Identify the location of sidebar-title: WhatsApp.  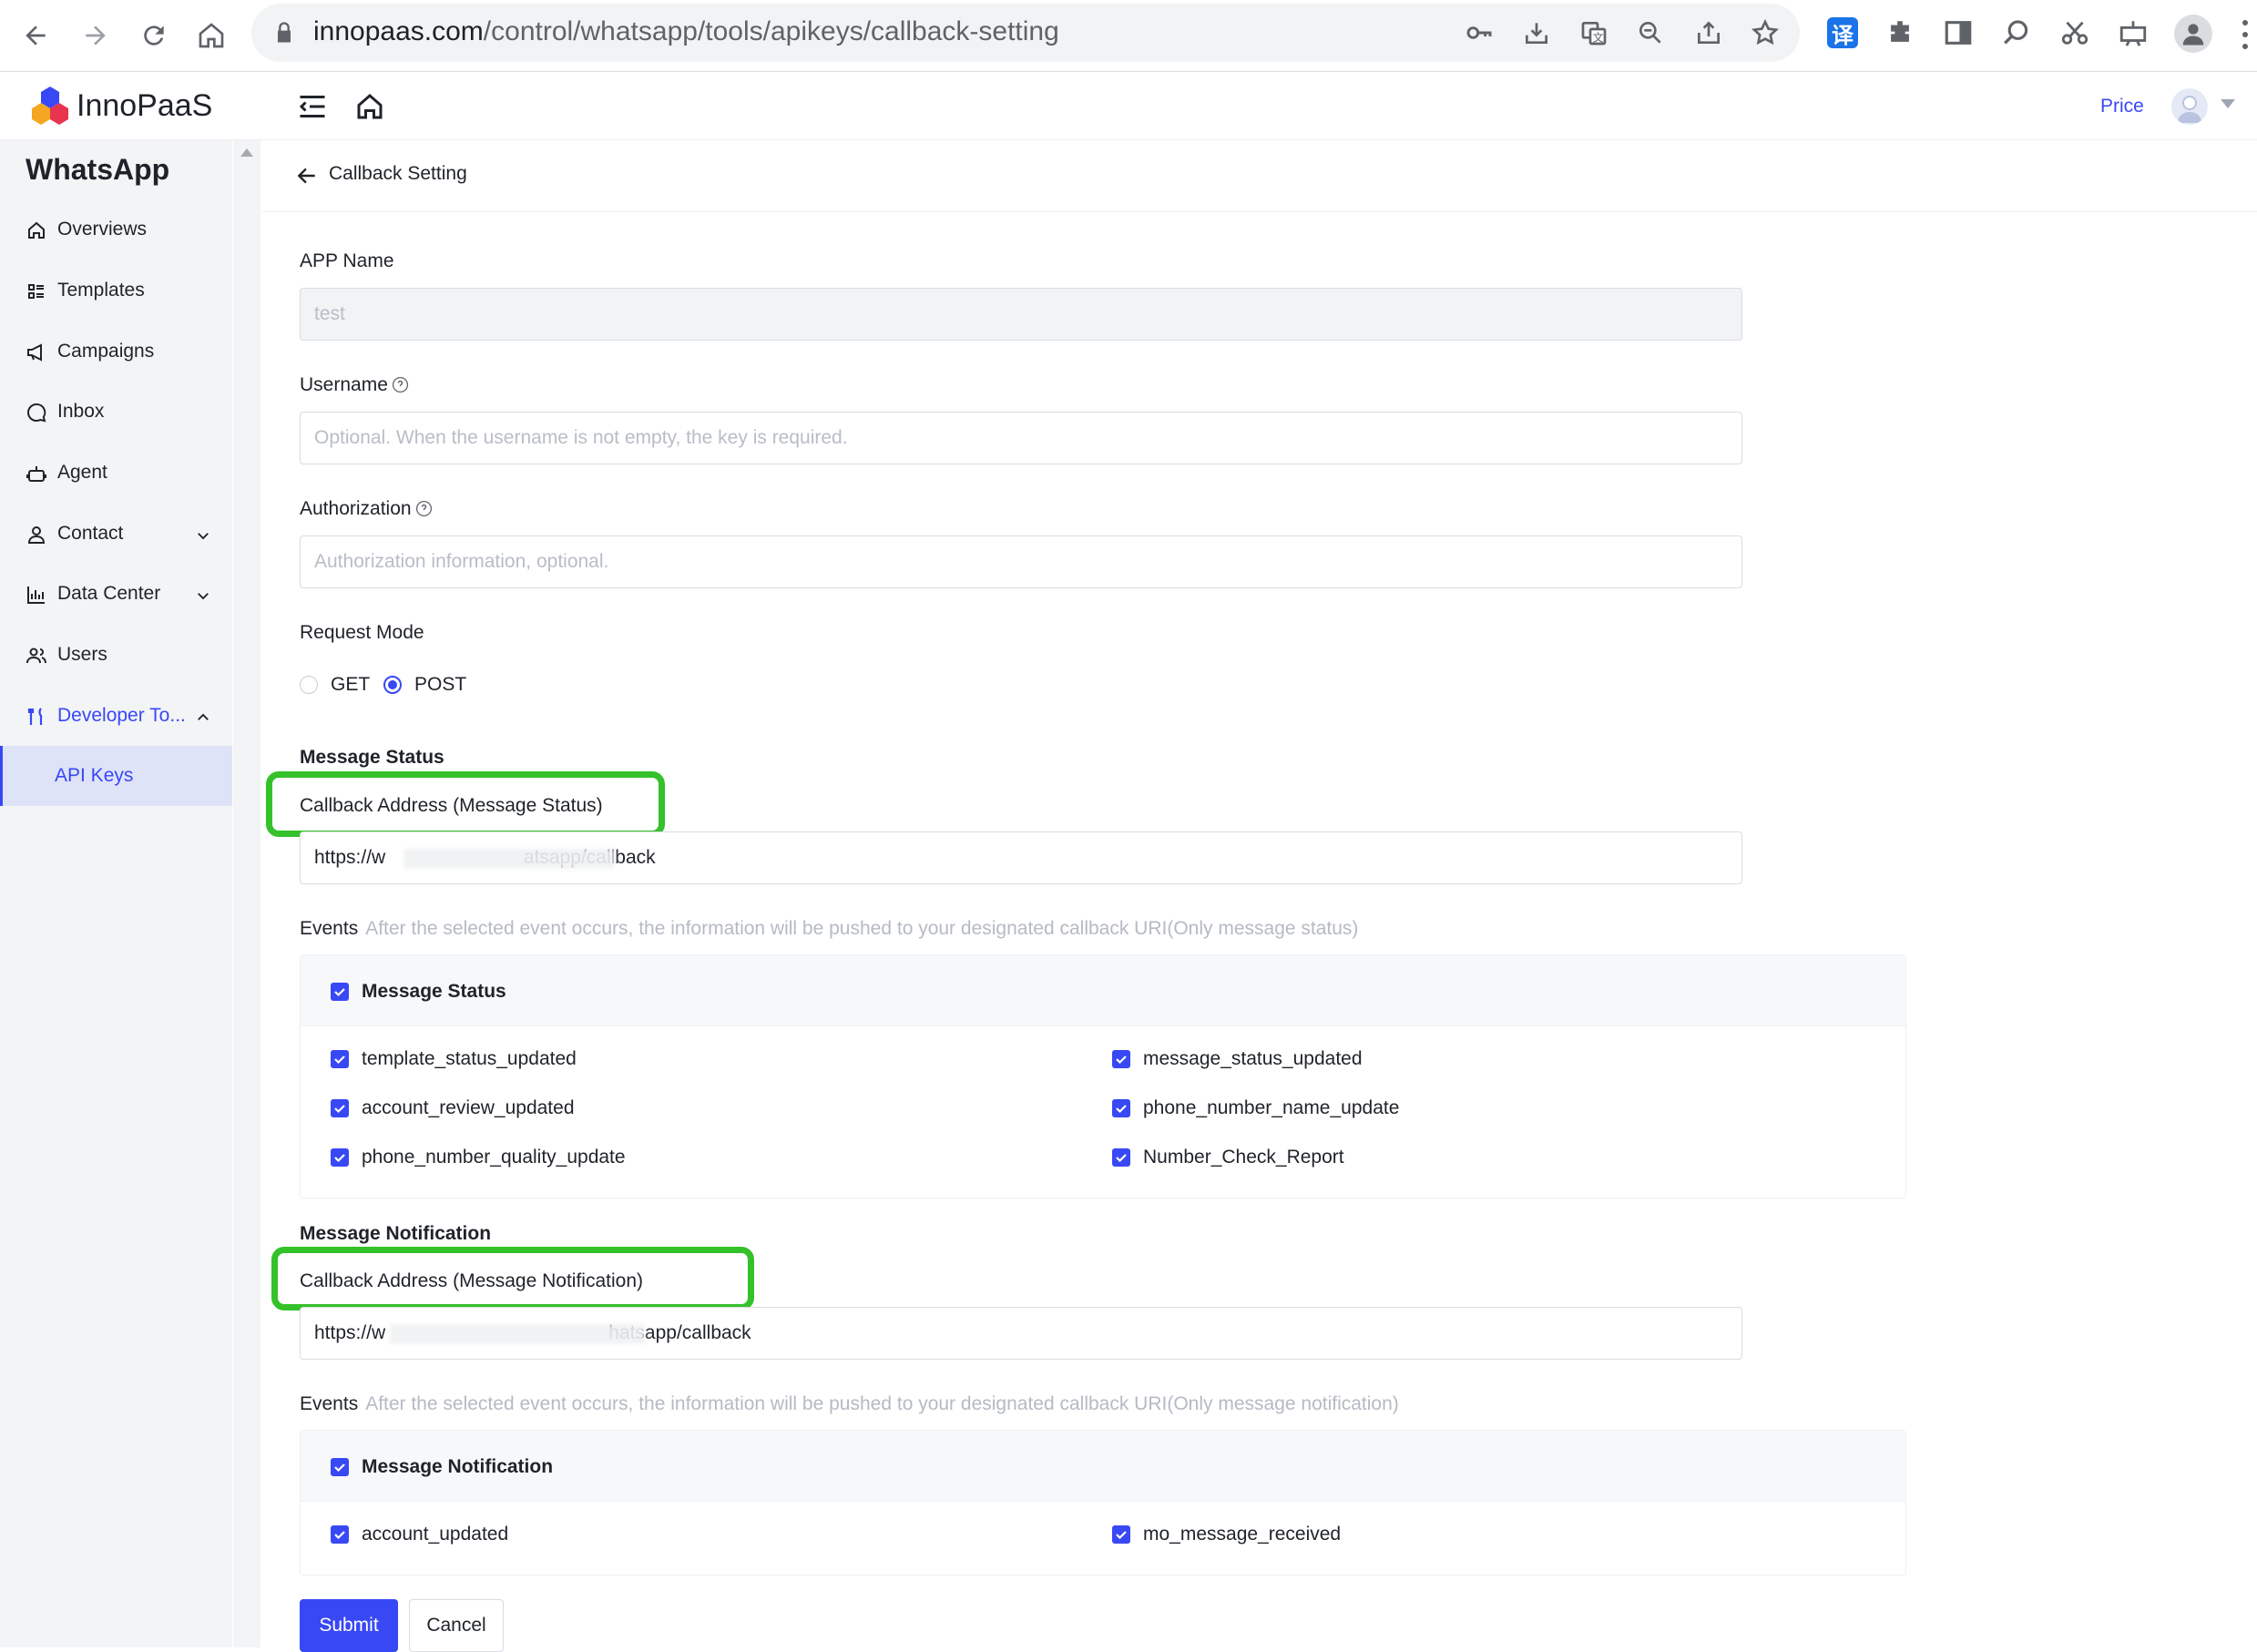
(98, 169).